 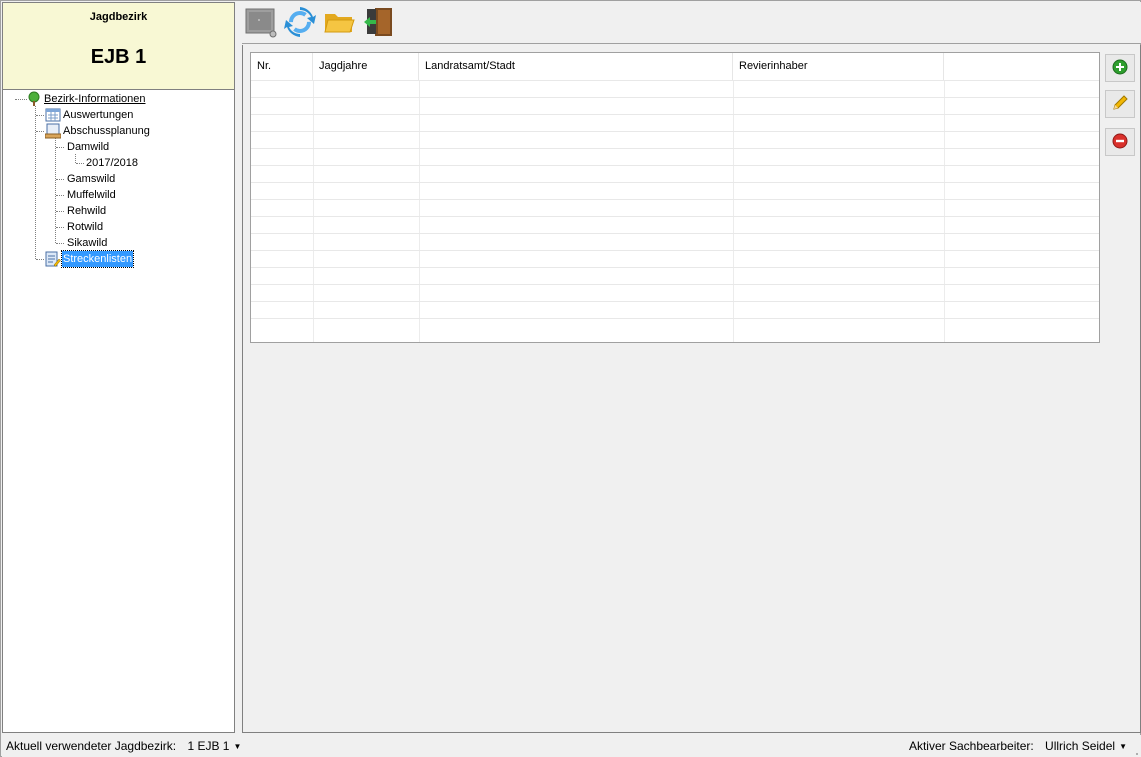 I want to click on active-district-label: Aktuell verwendeter Jagdbezirk:, so click(x=91, y=746).